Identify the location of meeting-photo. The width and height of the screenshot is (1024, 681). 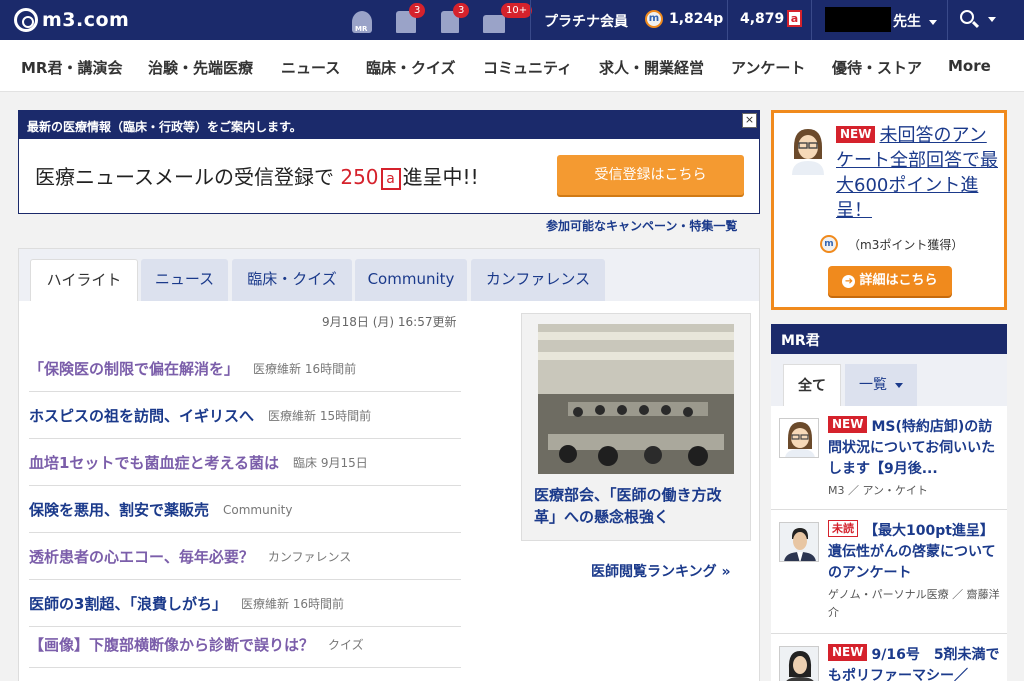
(636, 399).